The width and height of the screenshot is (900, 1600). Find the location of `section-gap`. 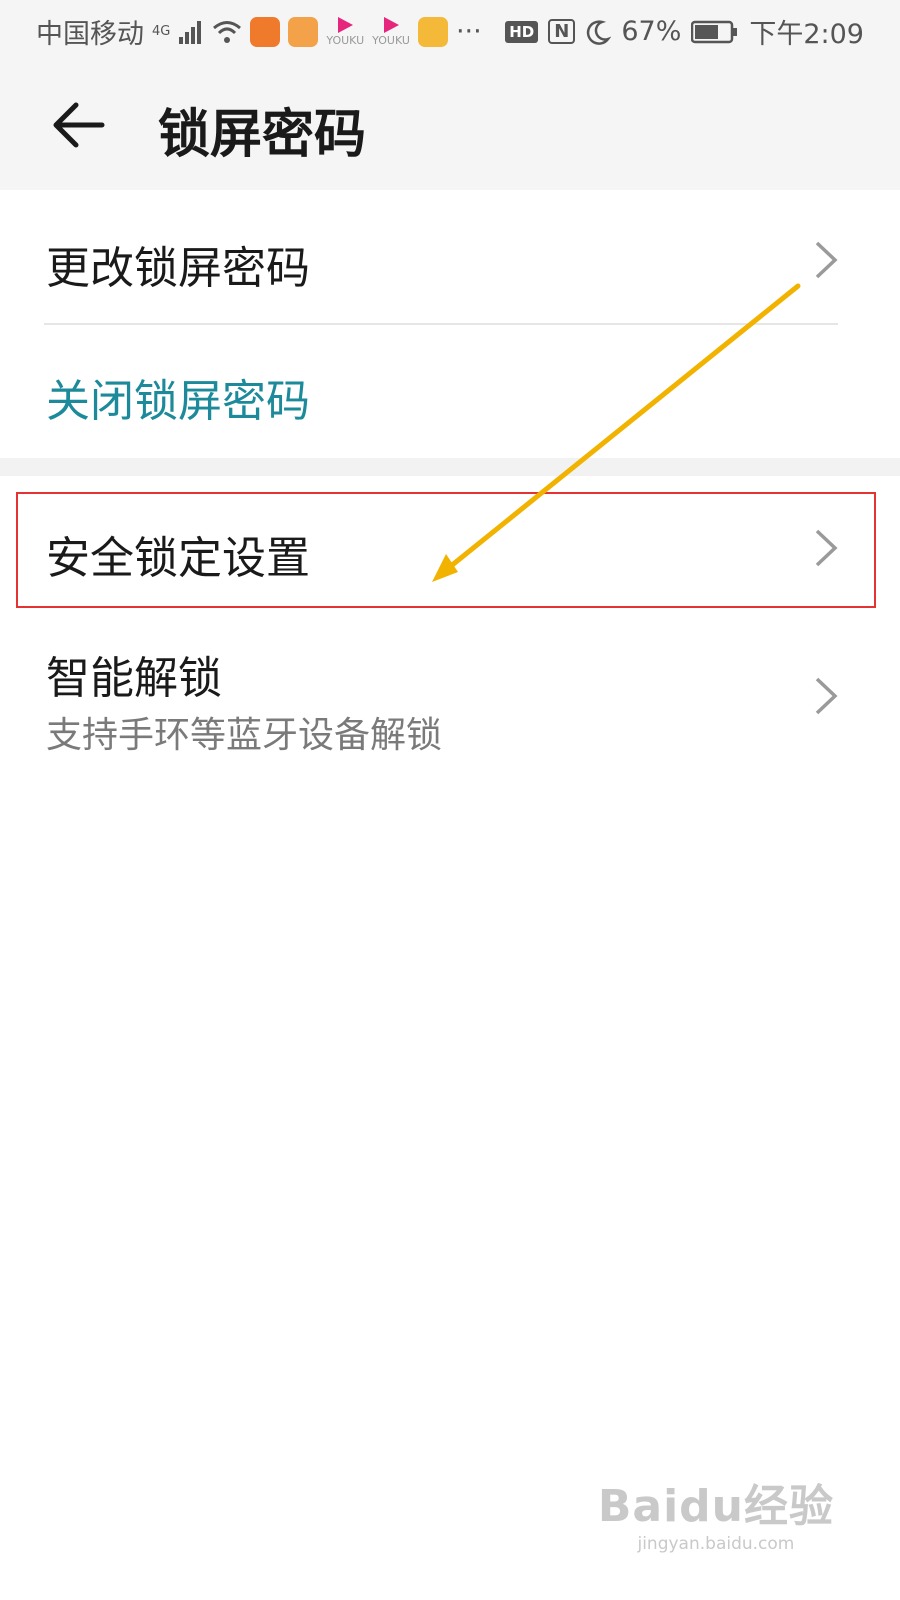

section-gap is located at coordinates (450, 467).